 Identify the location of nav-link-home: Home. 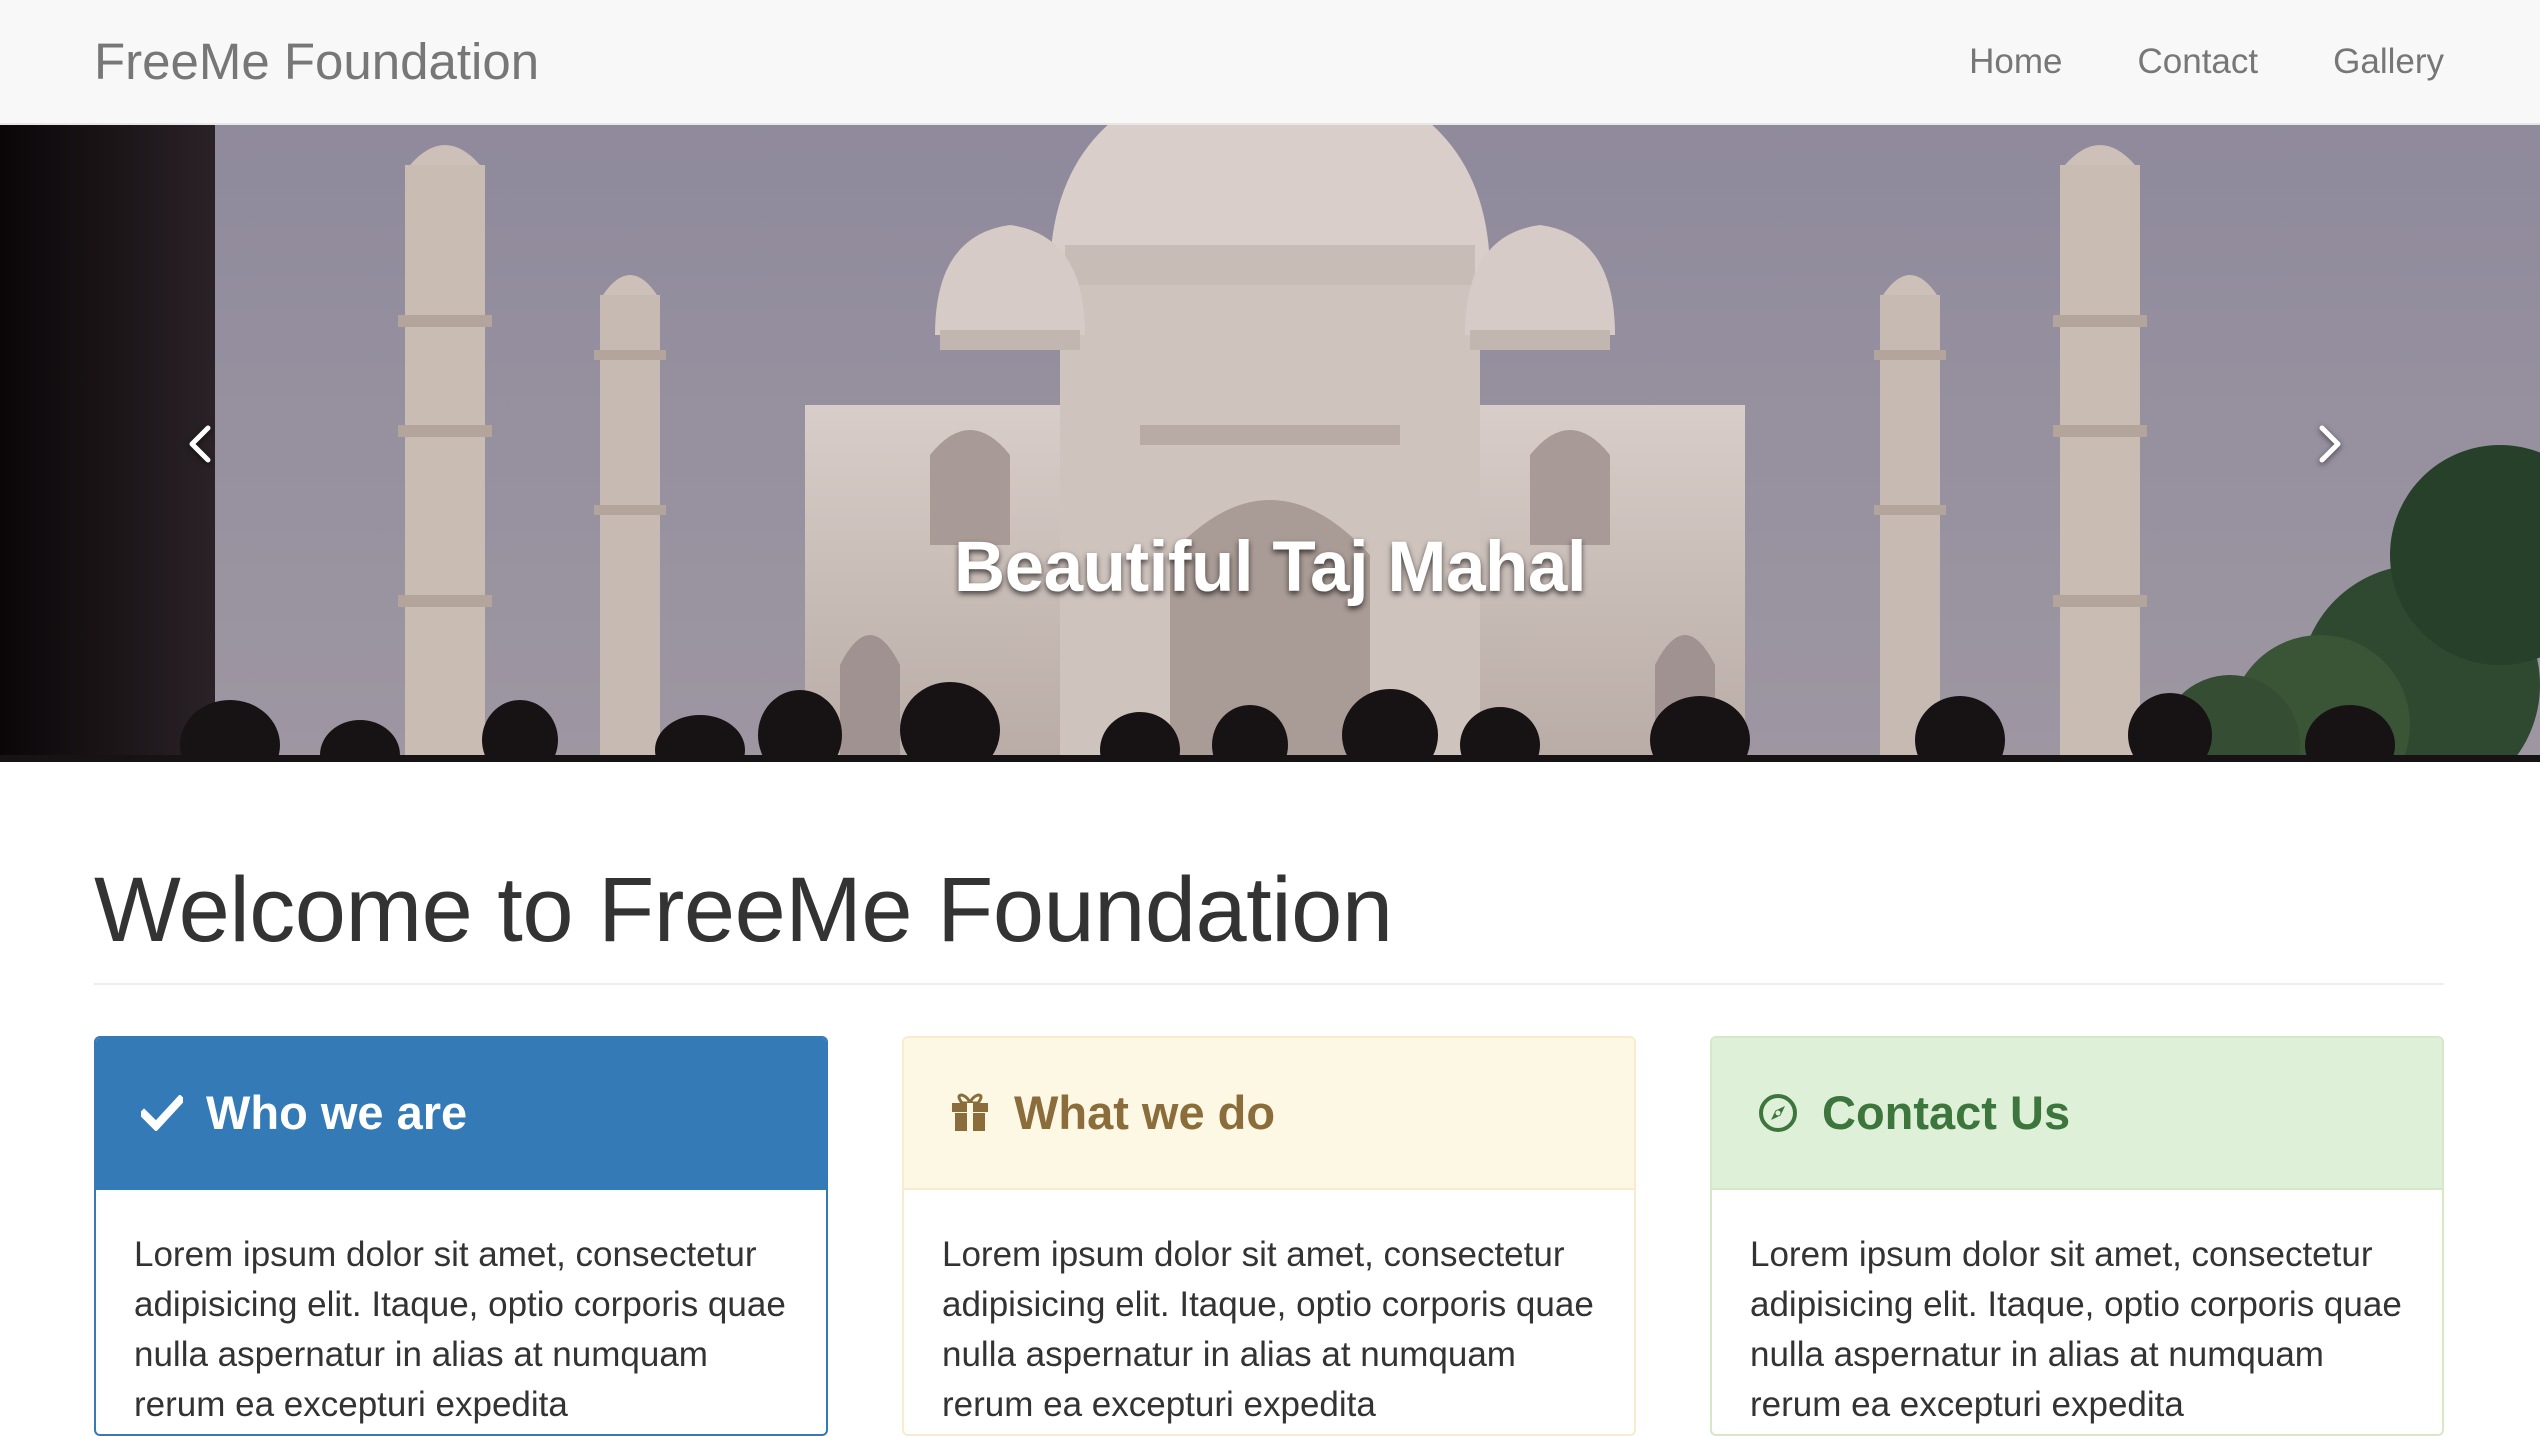
(2015, 62).